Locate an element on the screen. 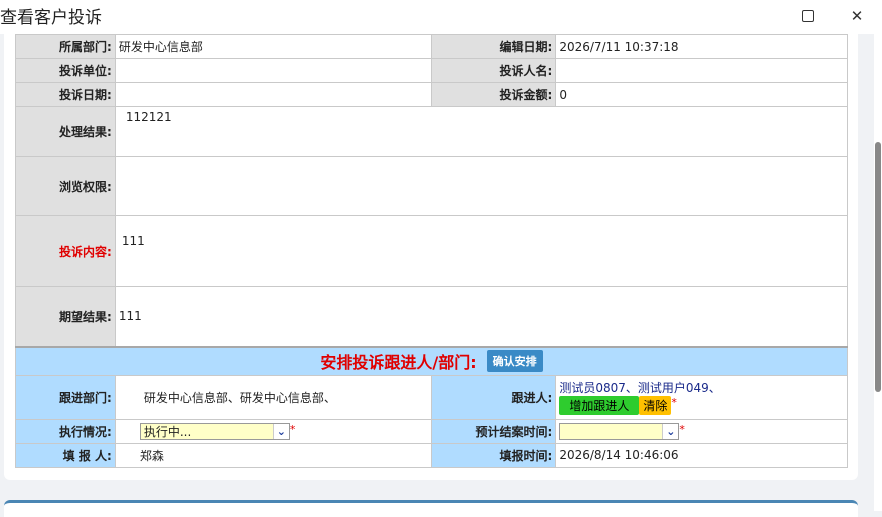  close-button: ✕ is located at coordinates (857, 16).